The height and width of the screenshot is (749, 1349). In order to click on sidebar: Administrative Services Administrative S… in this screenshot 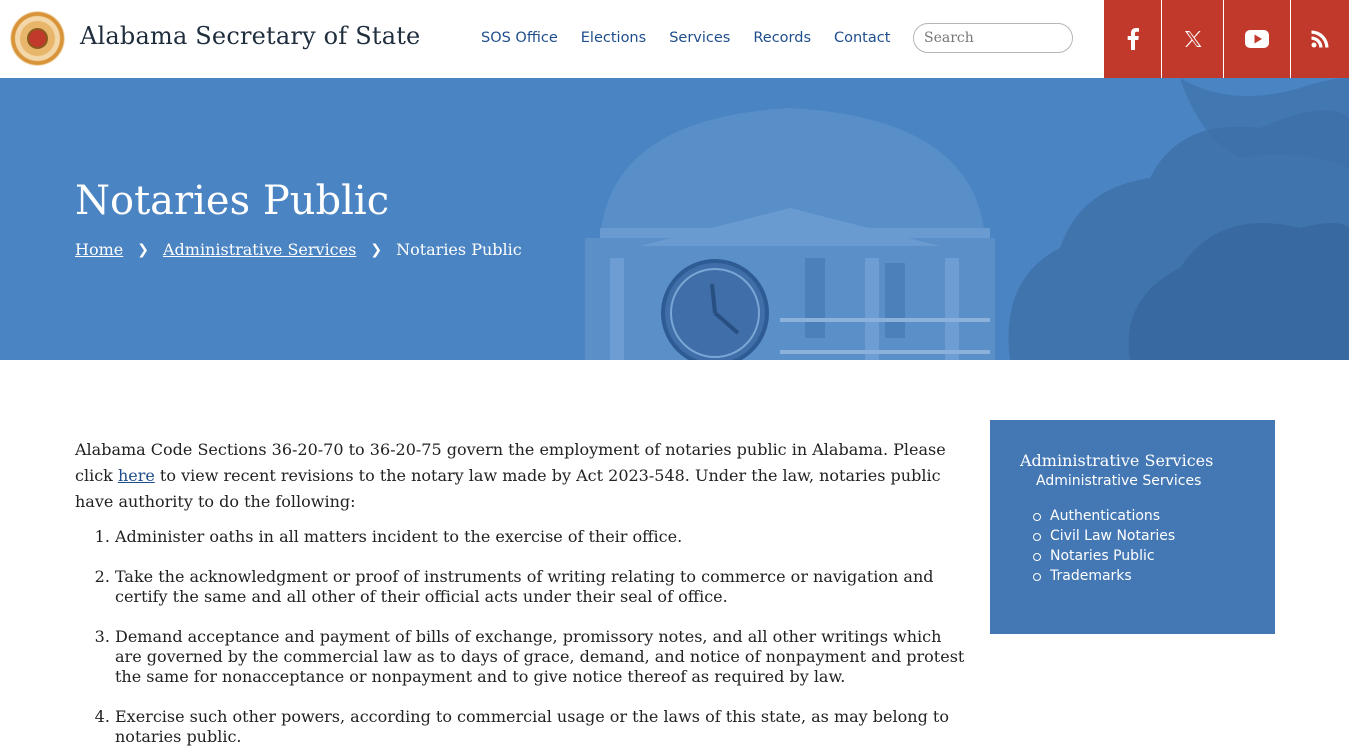, I will do `click(1132, 527)`.